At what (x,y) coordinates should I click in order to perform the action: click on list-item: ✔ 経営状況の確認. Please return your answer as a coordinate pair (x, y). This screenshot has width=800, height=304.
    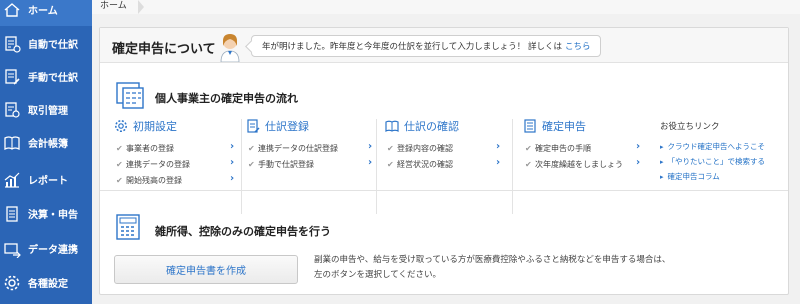
    Looking at the image, I should click on (420, 164).